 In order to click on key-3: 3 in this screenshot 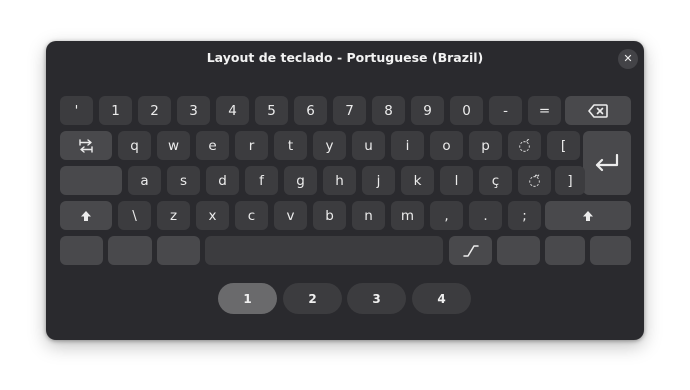, I will do `click(193, 110)`.